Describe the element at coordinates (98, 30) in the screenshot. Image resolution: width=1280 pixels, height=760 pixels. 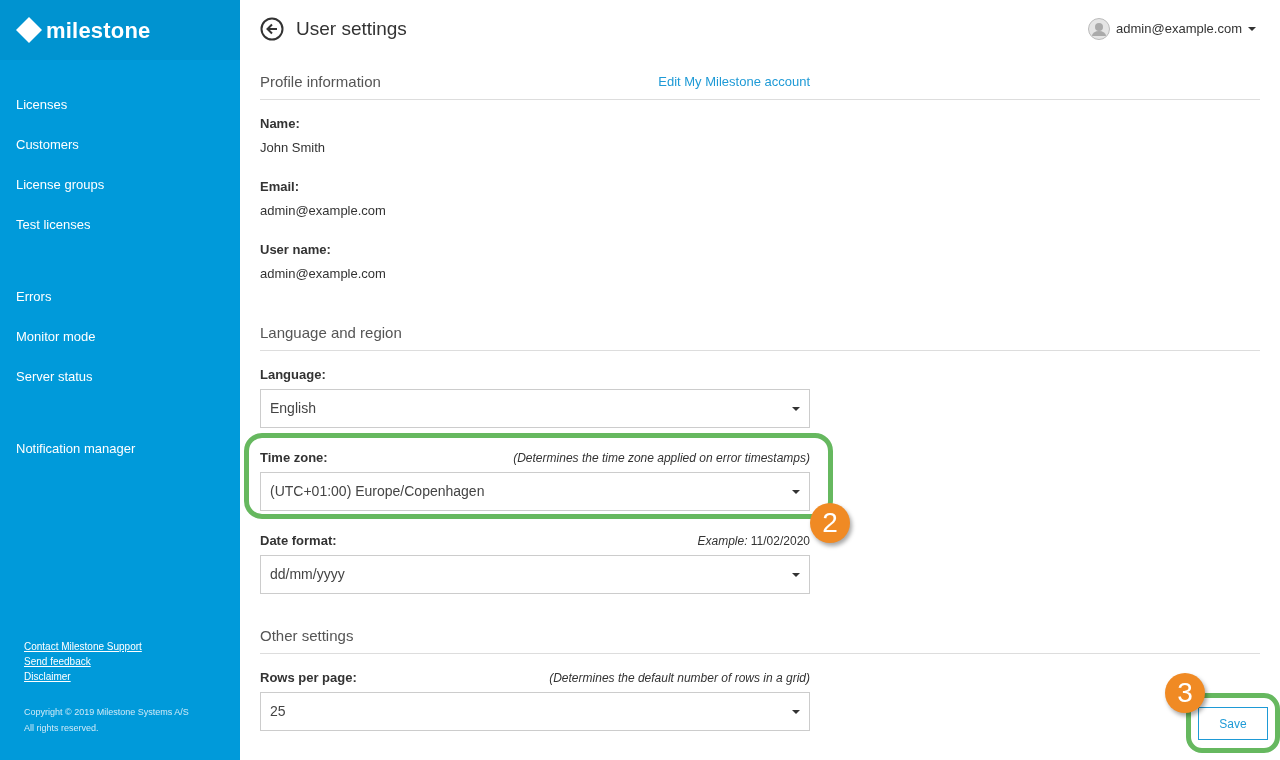
I see `logo-text: milestone` at that location.